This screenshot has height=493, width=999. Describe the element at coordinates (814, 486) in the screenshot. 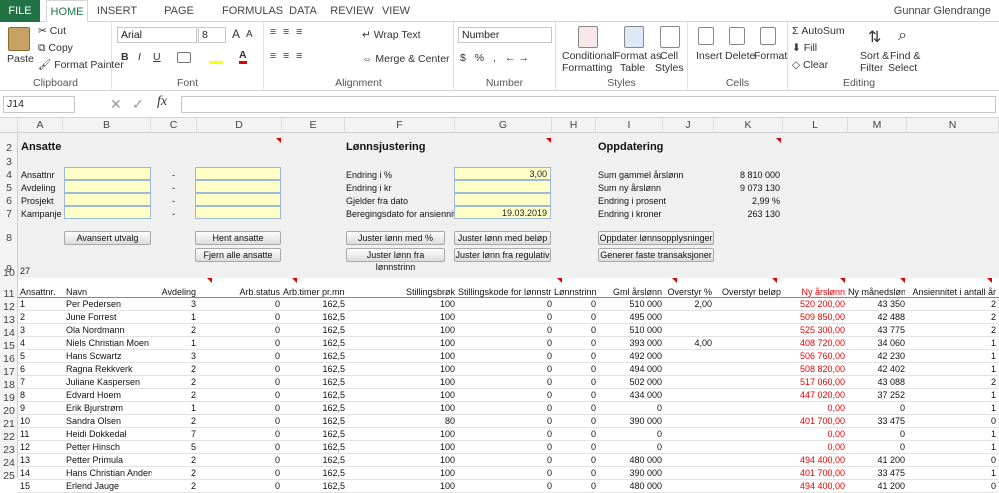

I see `table-cell: 494 400,00` at that location.